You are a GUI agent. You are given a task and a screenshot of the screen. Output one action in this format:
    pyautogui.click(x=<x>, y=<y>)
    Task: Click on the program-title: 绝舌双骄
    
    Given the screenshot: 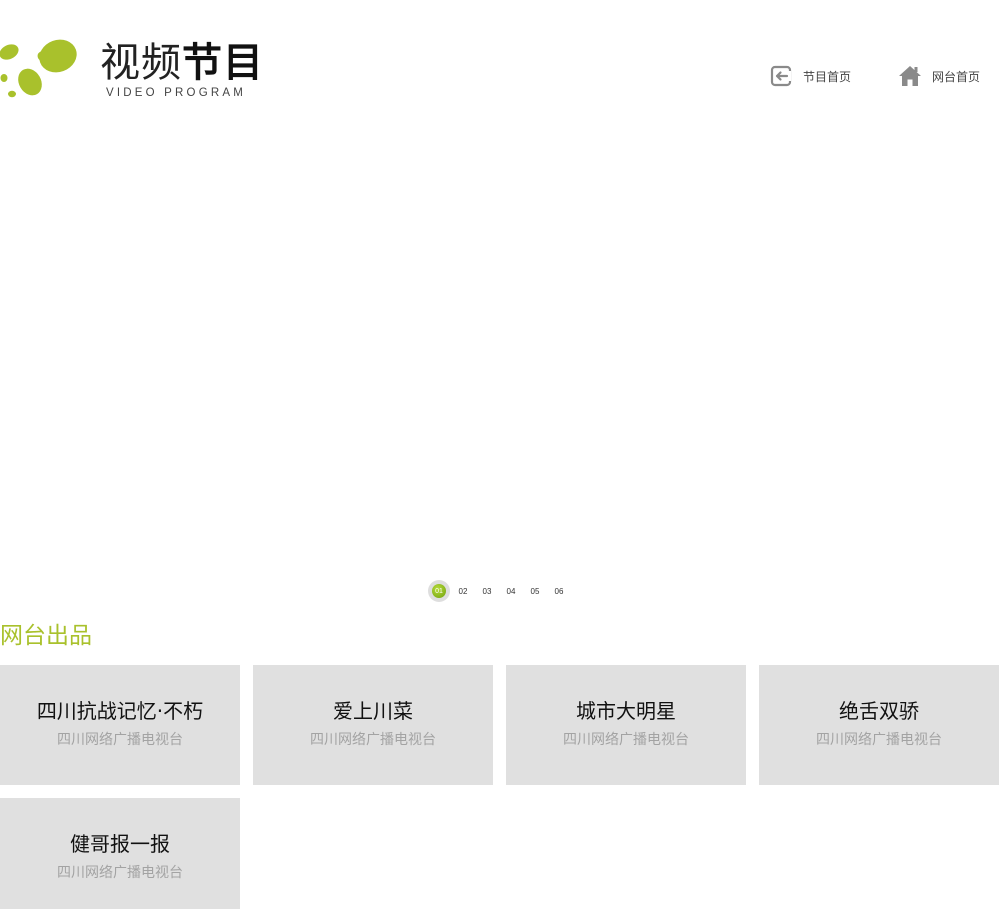 What is the action you would take?
    pyautogui.click(x=879, y=711)
    